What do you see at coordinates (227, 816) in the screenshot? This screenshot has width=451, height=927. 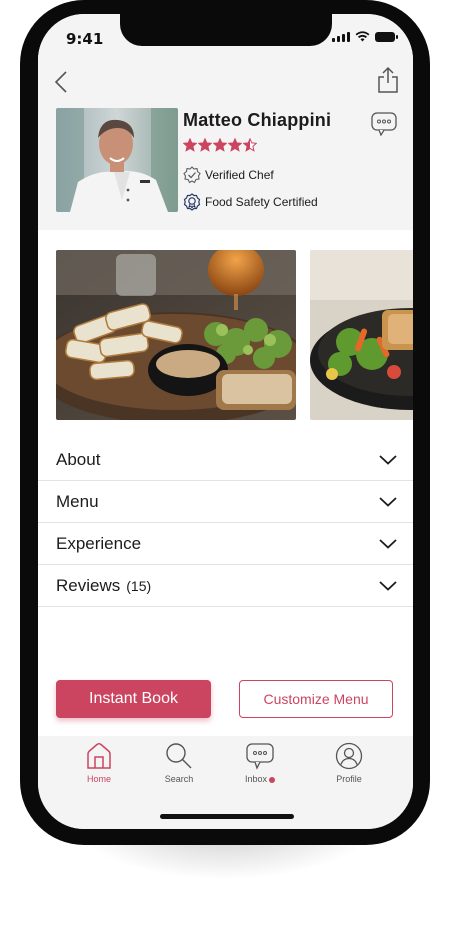 I see `home-indicator` at bounding box center [227, 816].